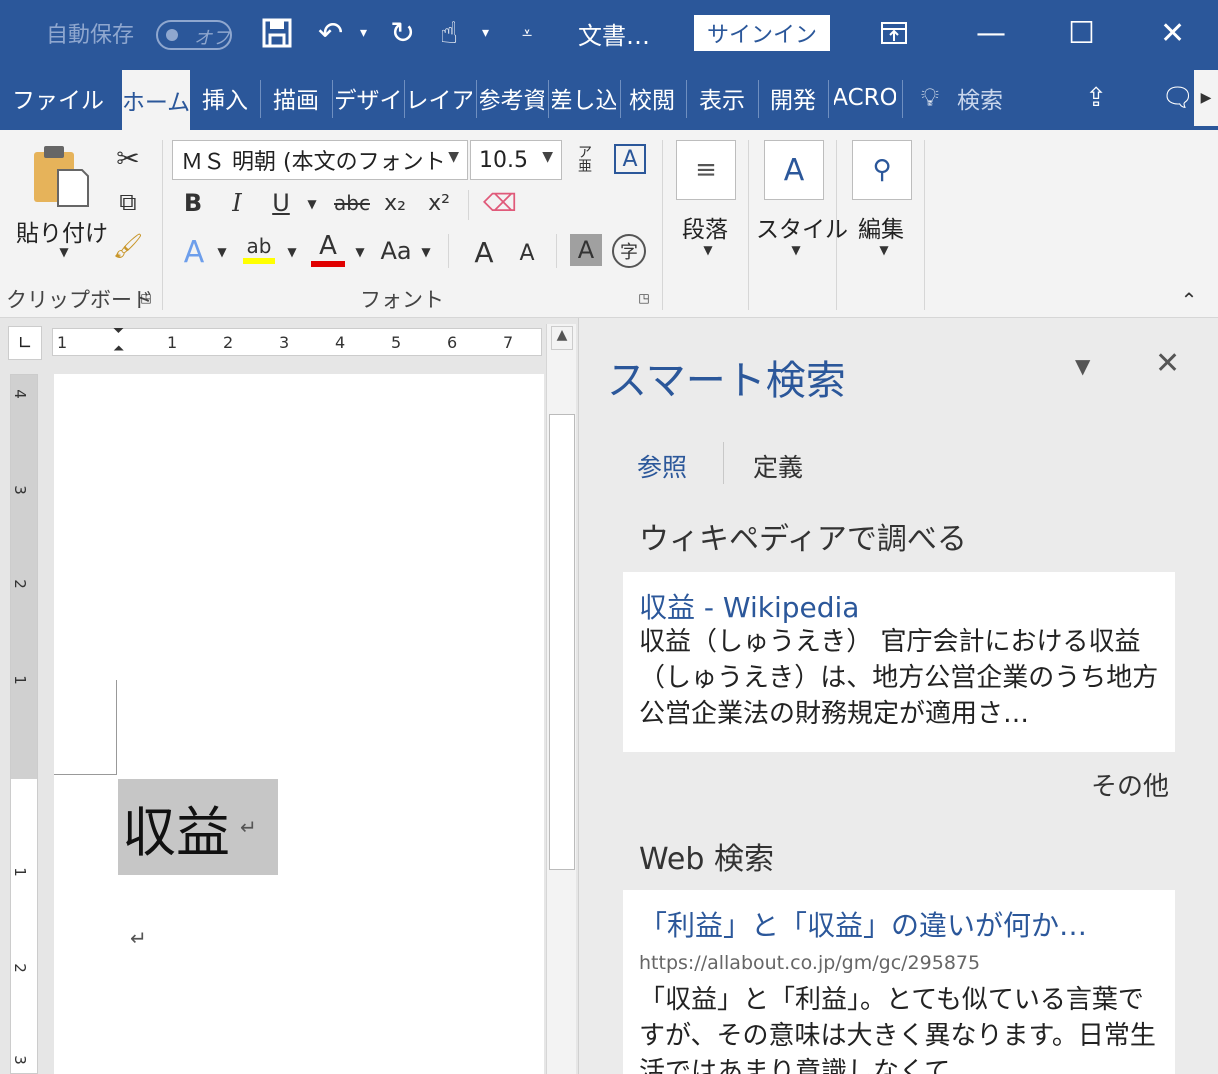 This screenshot has width=1218, height=1074. What do you see at coordinates (1096, 98) in the screenshot?
I see `share-icon: ⇪` at bounding box center [1096, 98].